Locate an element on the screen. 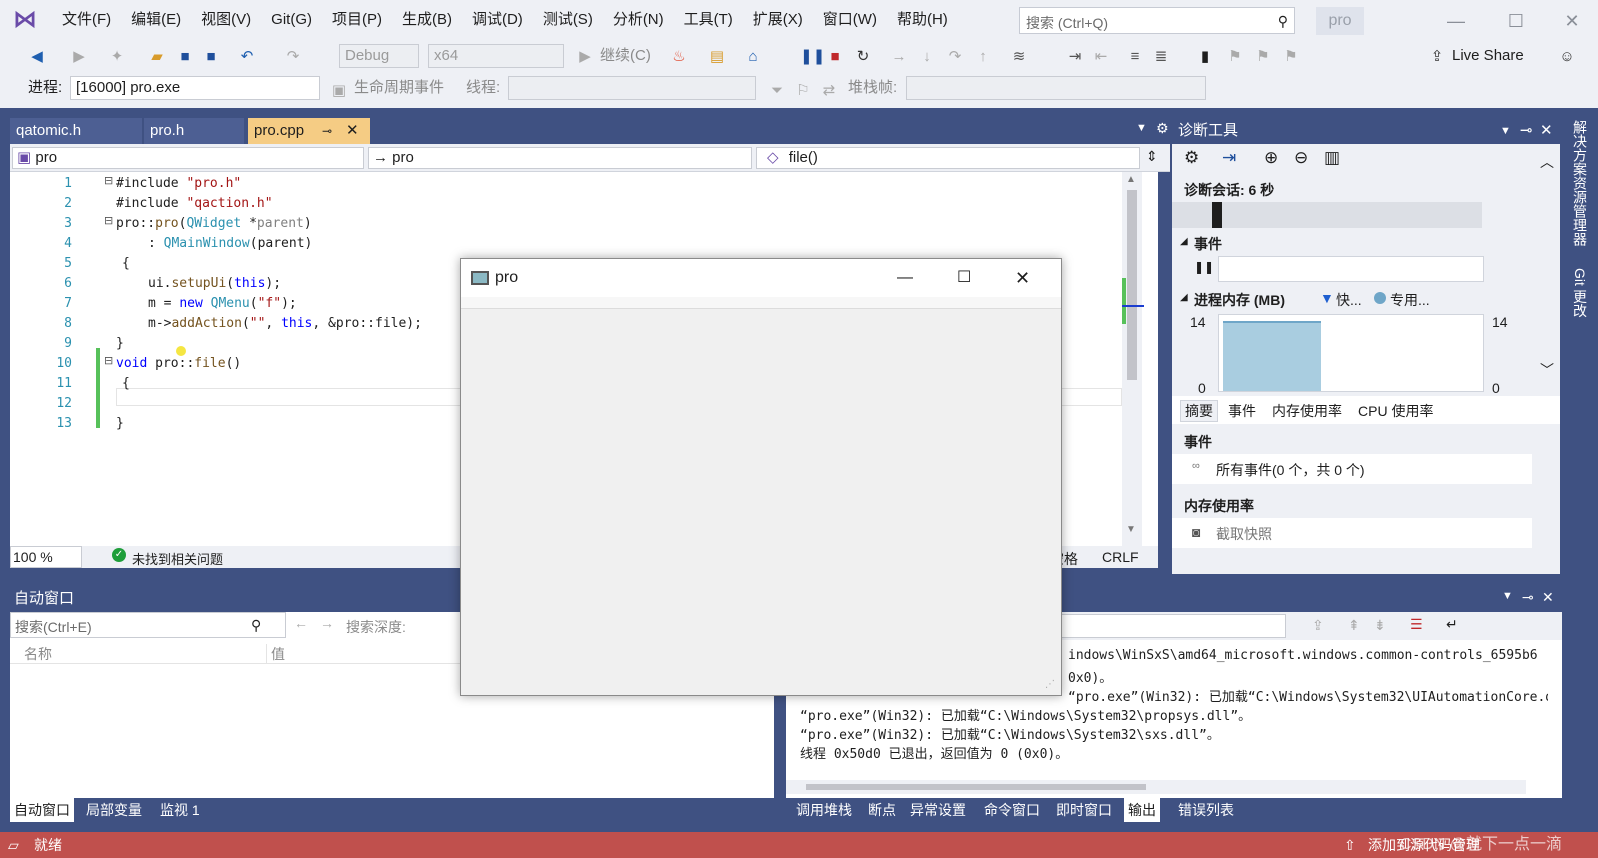 Image resolution: width=1598 pixels, height=858 pixels. tab-immediate-window: 即时窗口 is located at coordinates (1084, 810).